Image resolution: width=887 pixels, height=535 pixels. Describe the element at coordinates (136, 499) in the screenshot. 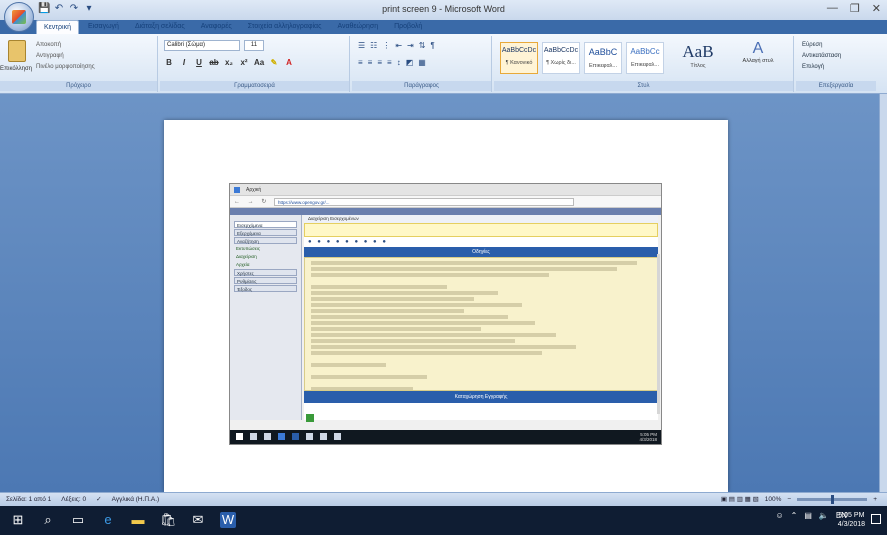

I see `language-indicator: Αγγλικά (Η.Π.Α.)` at that location.